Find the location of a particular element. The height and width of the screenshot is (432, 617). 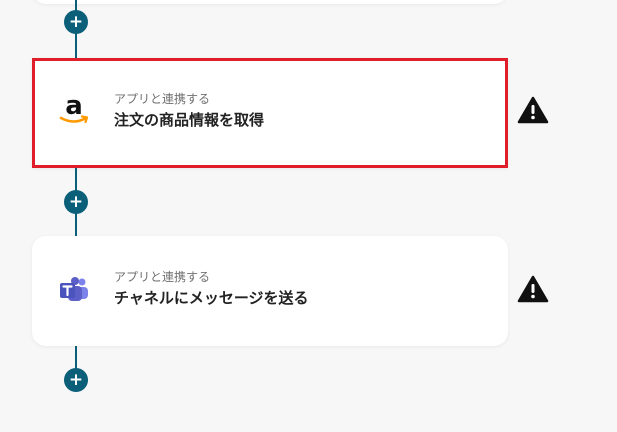

svg-text: a is located at coordinates (74, 108).